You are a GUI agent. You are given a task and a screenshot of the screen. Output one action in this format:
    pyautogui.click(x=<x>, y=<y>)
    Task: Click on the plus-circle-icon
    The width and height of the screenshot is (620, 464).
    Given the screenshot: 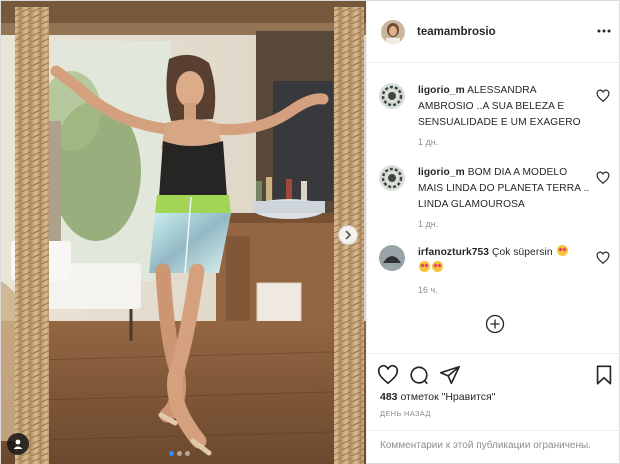 What is the action you would take?
    pyautogui.click(x=495, y=324)
    